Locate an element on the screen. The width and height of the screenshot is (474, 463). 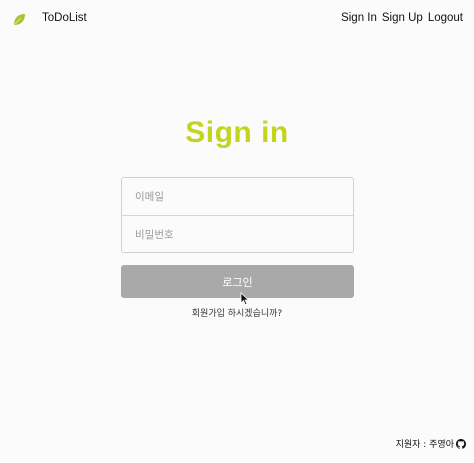
logout-link: Logout is located at coordinates (445, 18).